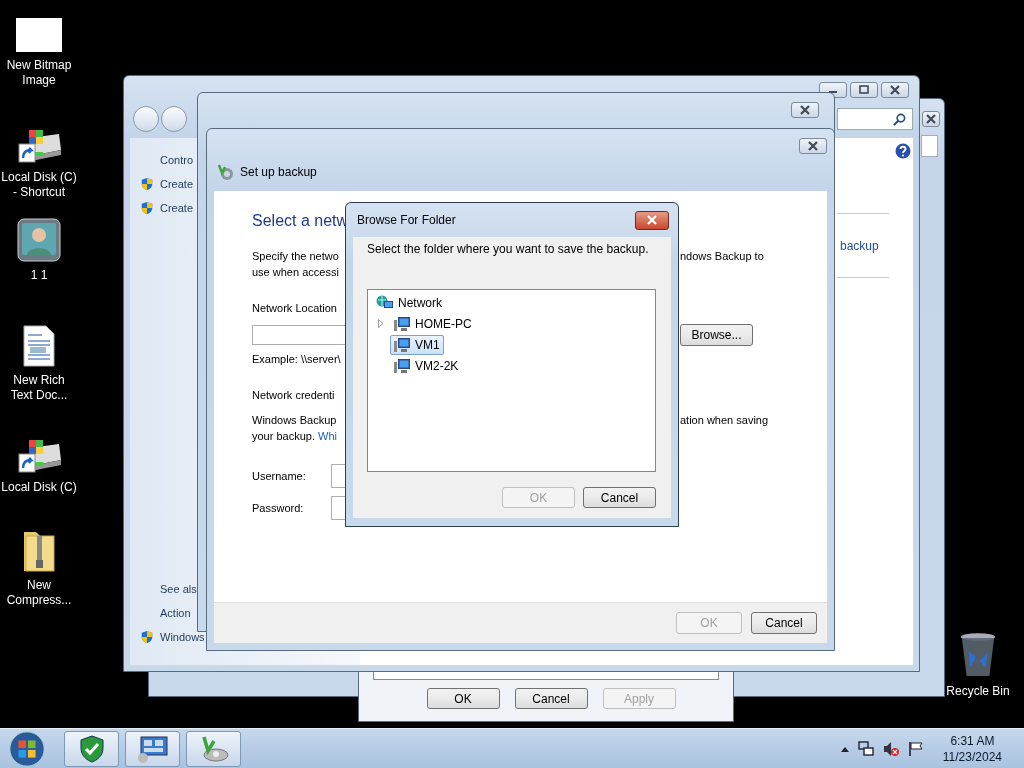 This screenshot has width=1024, height=768. I want to click on monitor-icon, so click(152, 749).